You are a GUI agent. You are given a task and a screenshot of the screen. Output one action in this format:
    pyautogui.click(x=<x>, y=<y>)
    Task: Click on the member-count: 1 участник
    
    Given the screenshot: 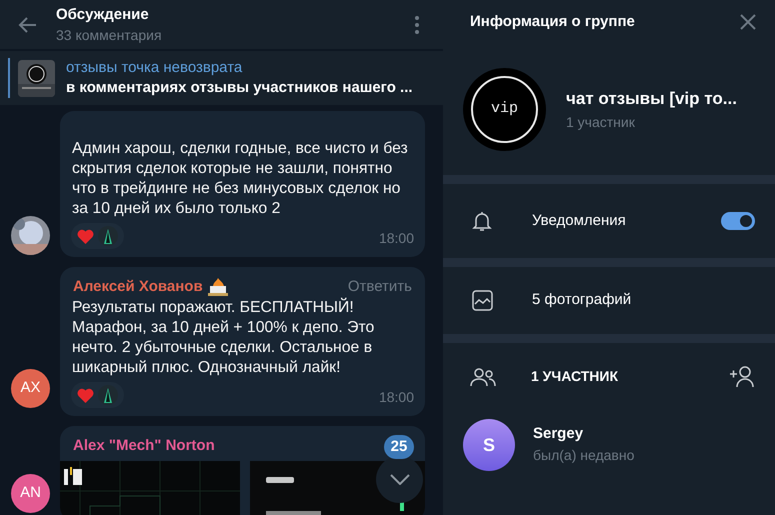 What is the action you would take?
    pyautogui.click(x=601, y=122)
    